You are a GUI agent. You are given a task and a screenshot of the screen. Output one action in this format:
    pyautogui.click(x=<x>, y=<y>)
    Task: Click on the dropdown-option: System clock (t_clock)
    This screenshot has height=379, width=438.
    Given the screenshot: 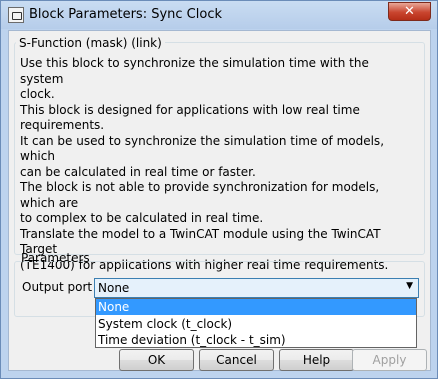 What is the action you would take?
    pyautogui.click(x=256, y=324)
    